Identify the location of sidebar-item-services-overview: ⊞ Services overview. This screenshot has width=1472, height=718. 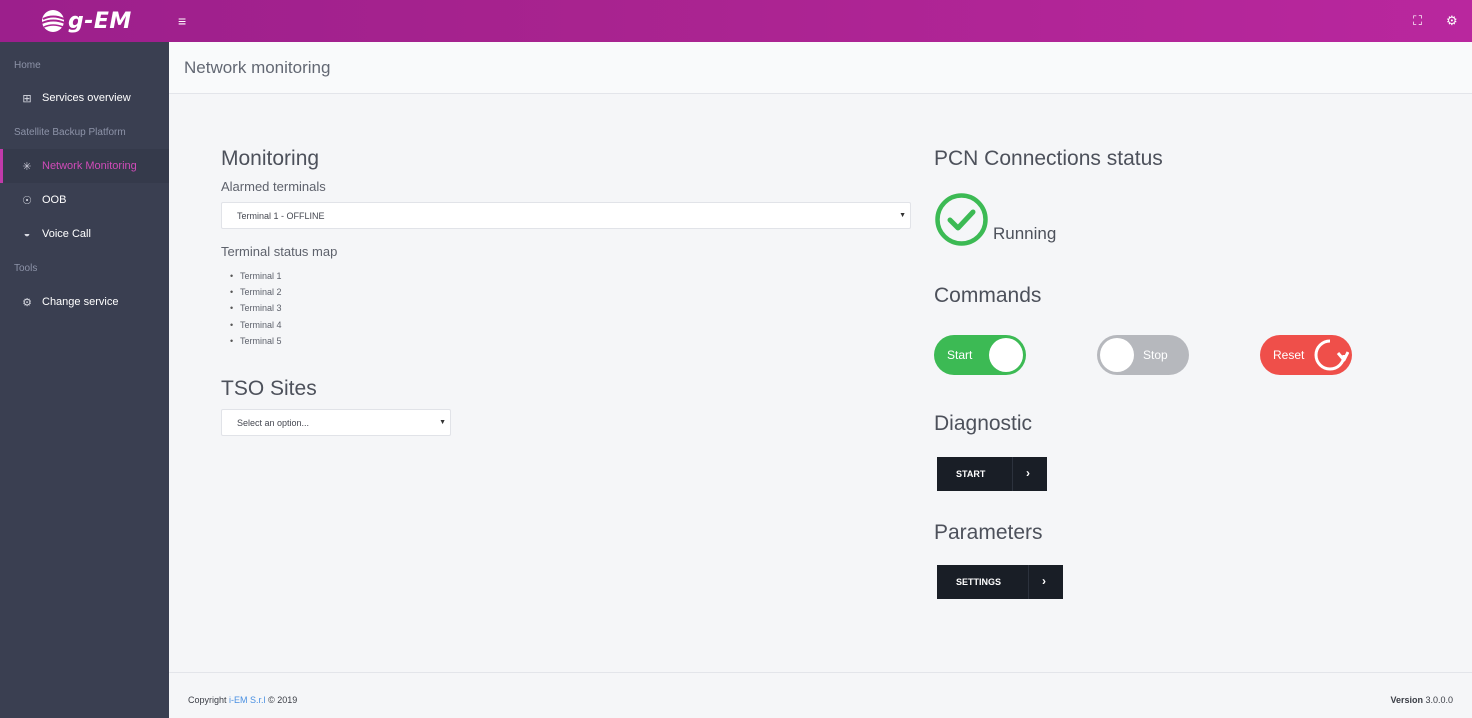
(84, 98).